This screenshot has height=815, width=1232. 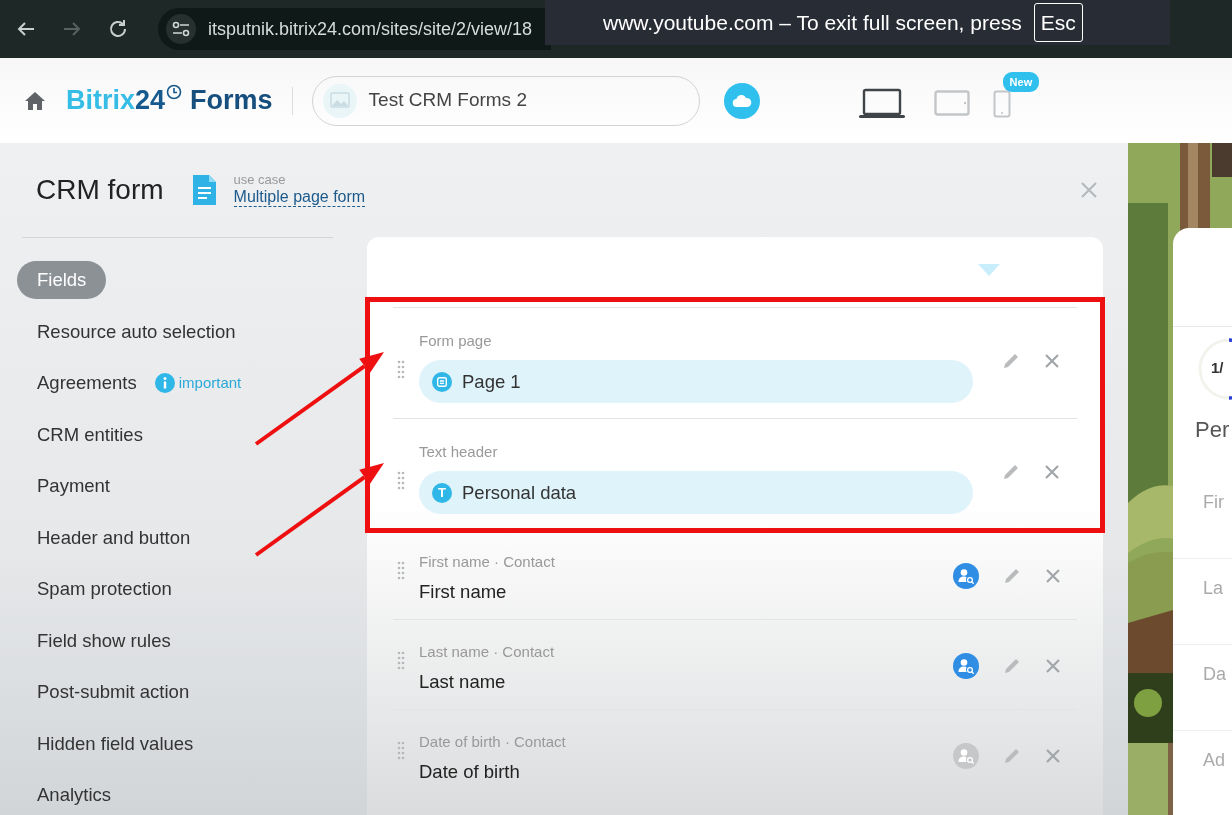 What do you see at coordinates (73, 486) in the screenshot?
I see `menu-item: Payment` at bounding box center [73, 486].